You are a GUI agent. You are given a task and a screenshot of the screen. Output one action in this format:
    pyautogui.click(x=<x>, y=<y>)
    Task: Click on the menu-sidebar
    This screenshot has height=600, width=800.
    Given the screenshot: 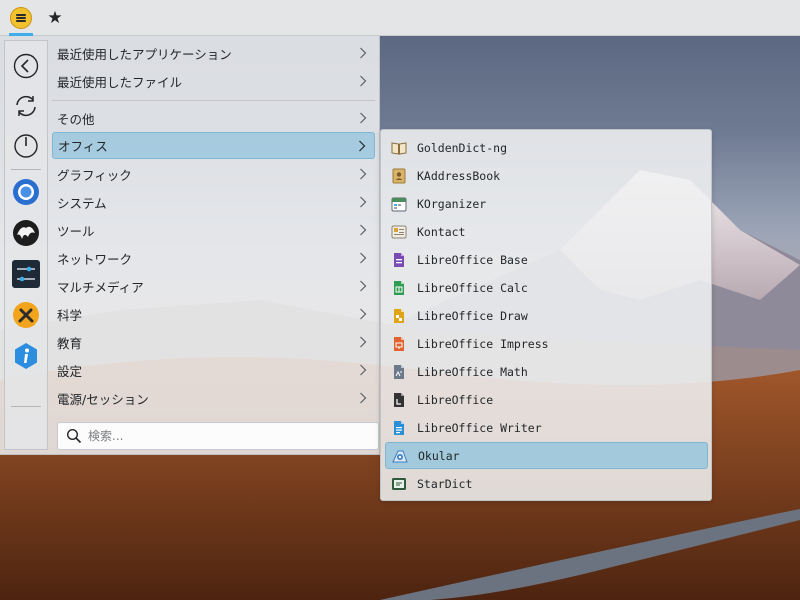 What is the action you would take?
    pyautogui.click(x=26, y=245)
    